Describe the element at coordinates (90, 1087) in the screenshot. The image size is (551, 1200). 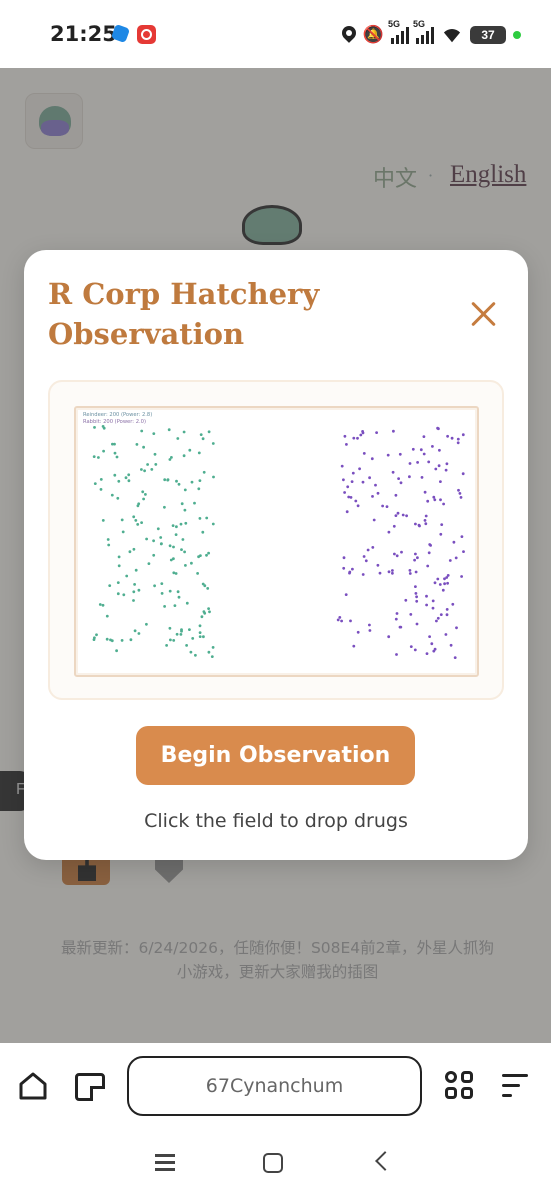
I see `tabs-icon` at that location.